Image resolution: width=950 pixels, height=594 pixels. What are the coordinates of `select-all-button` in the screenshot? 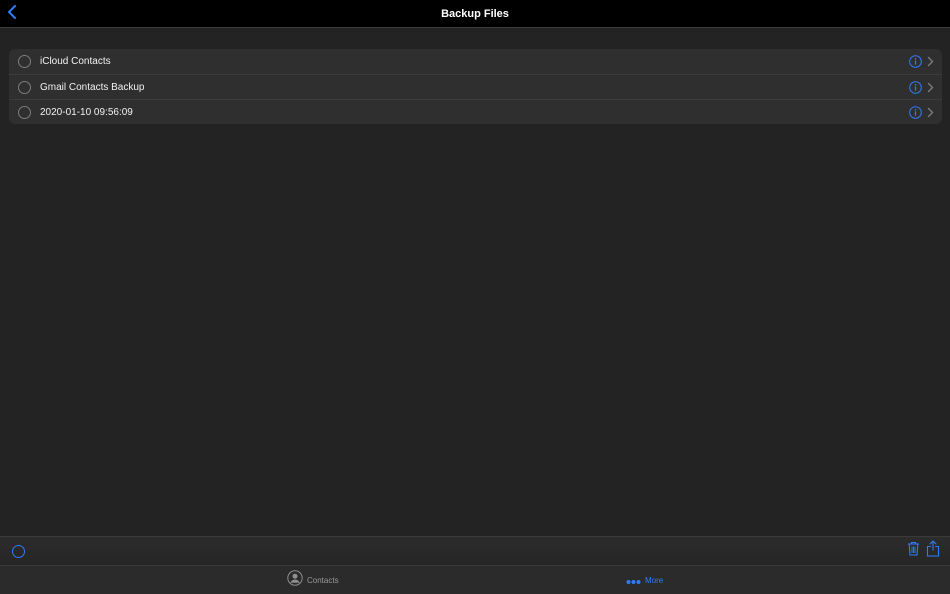 It's located at (18, 551).